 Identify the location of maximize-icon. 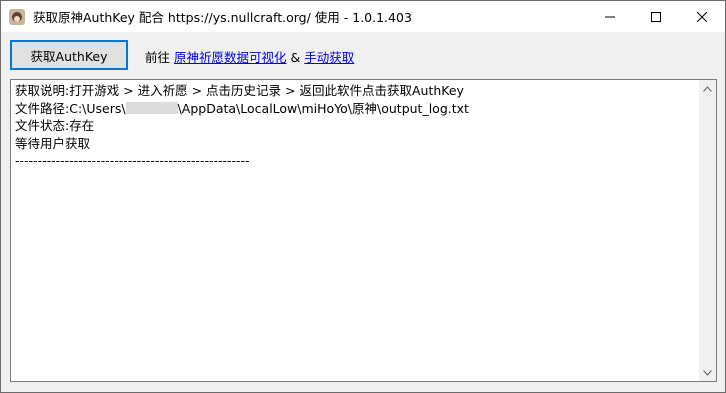
(656, 16).